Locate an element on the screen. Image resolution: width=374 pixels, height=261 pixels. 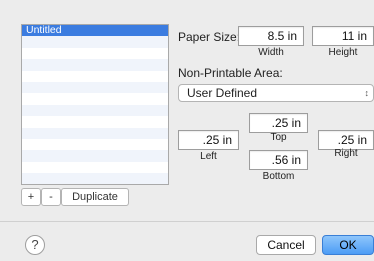
footer-divider is located at coordinates (187, 221).